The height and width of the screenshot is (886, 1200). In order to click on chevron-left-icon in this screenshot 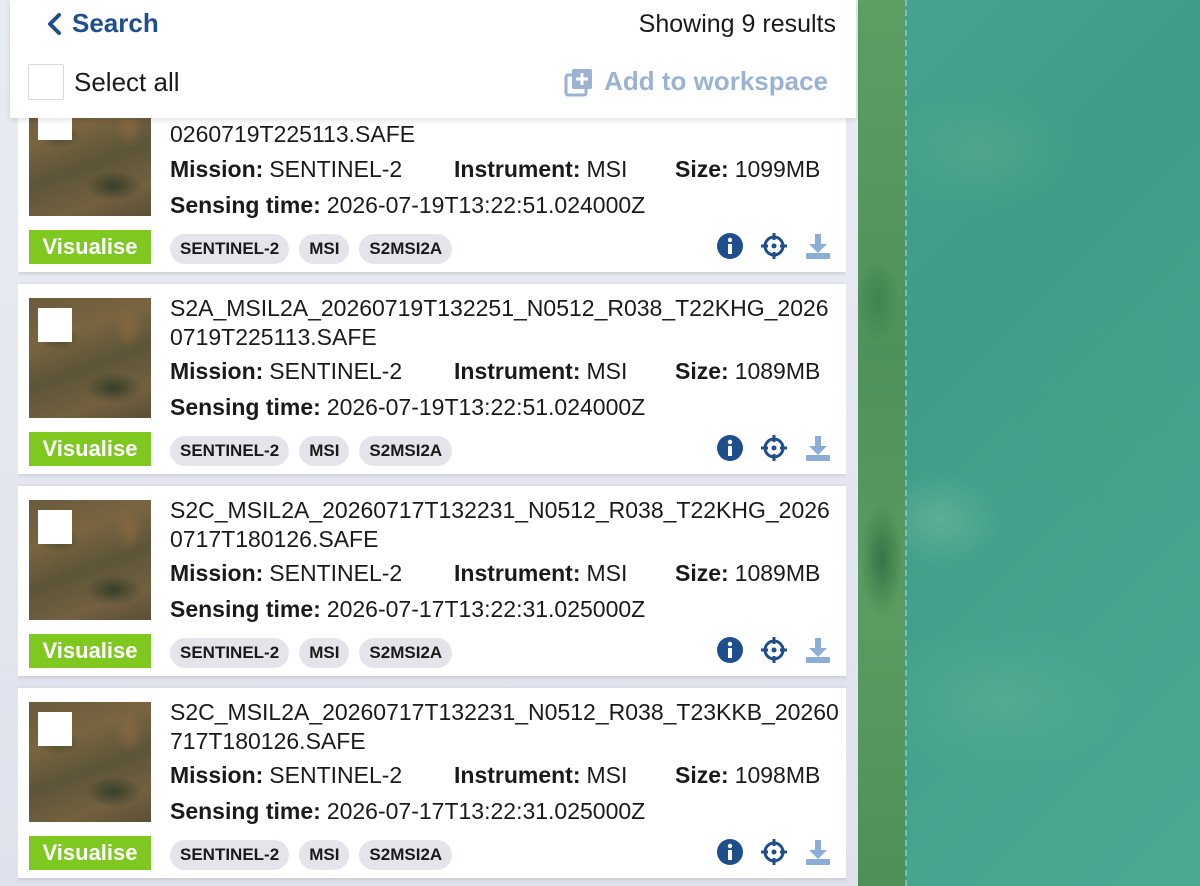, I will do `click(54, 23)`.